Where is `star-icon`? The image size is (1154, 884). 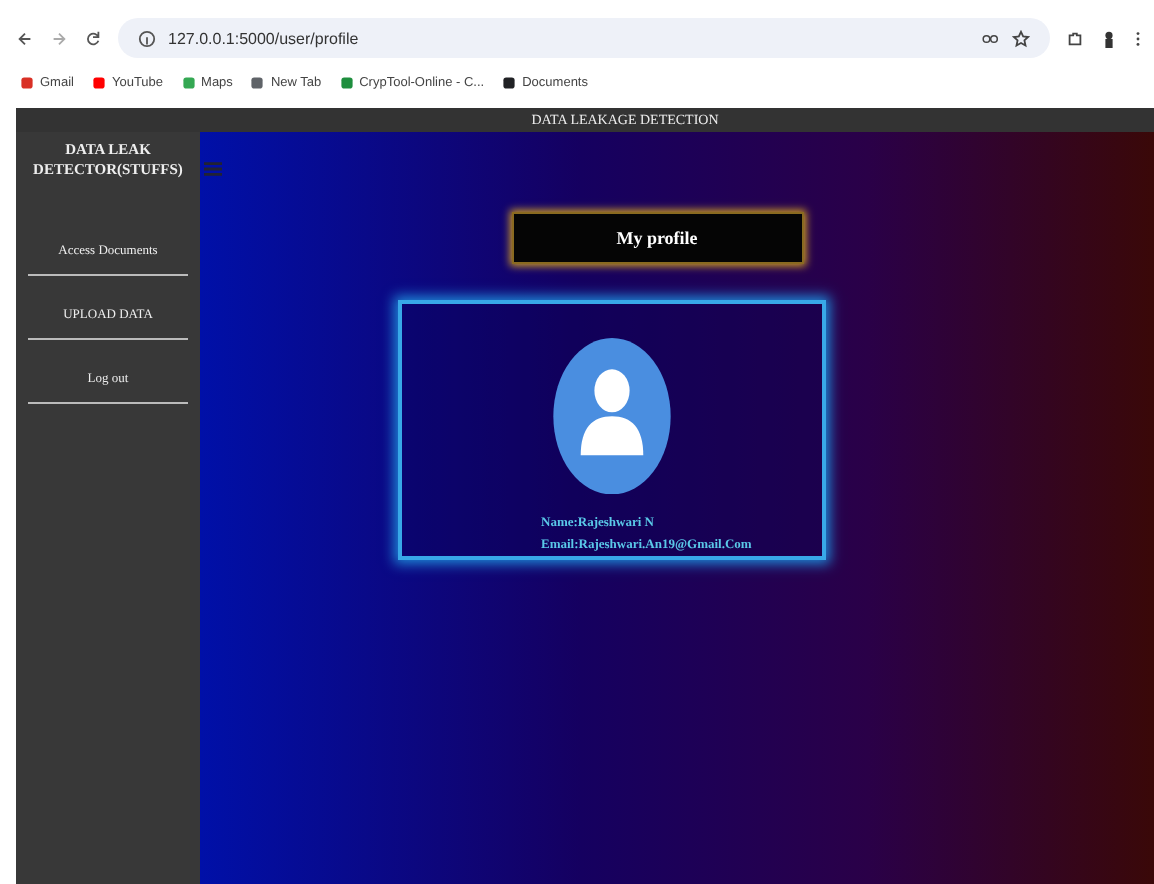
star-icon is located at coordinates (1021, 38).